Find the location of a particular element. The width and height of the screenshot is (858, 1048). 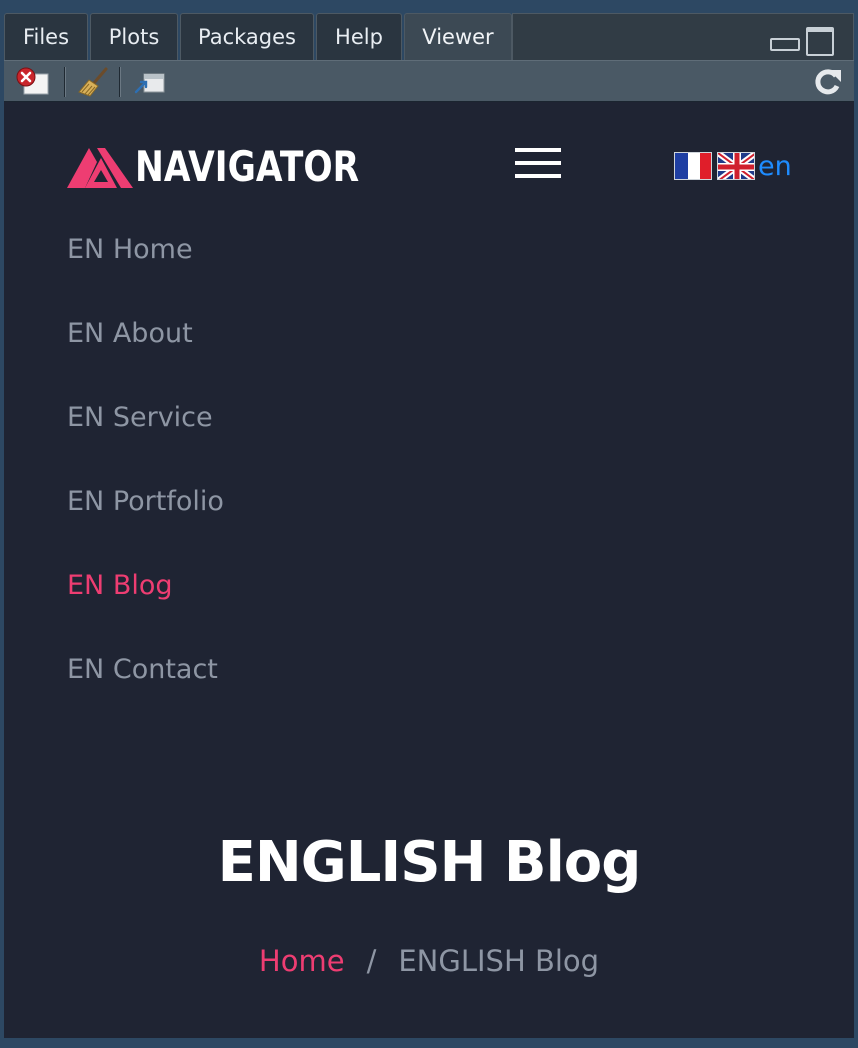

nav-item-contact: EN Contact is located at coordinates (145, 690).